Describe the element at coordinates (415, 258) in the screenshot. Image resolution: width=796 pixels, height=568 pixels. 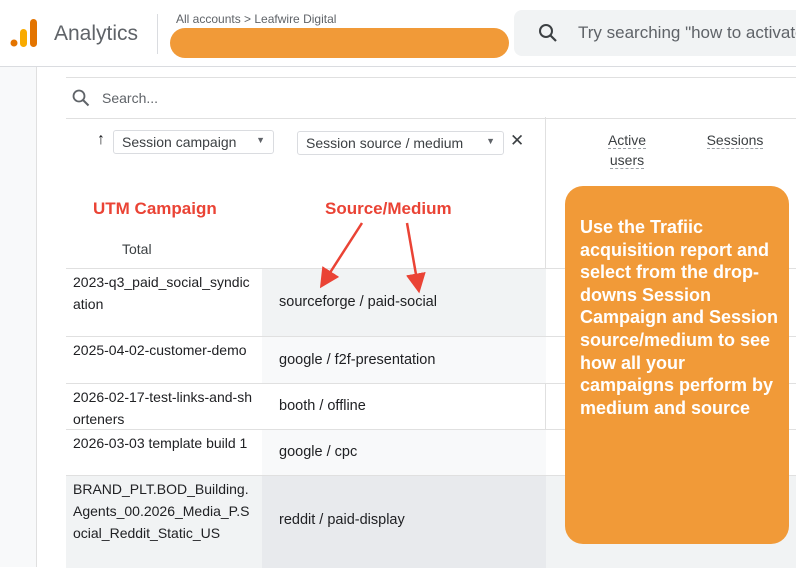
I see `arrow-to-medium` at that location.